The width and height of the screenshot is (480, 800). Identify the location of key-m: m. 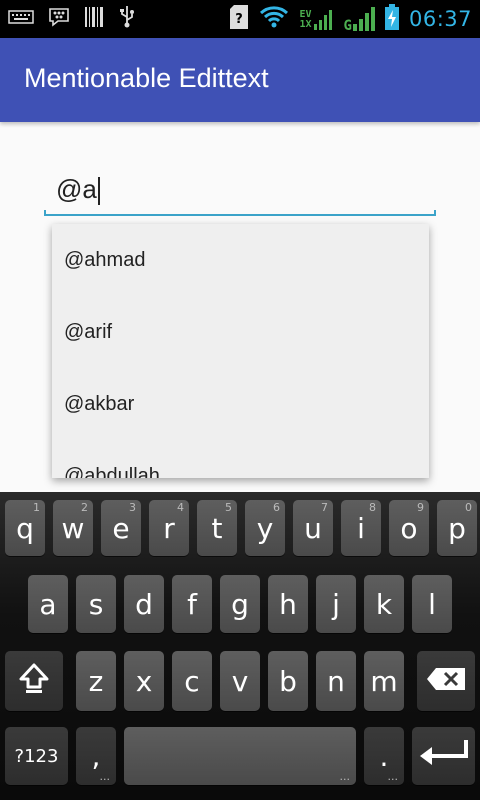
(384, 681).